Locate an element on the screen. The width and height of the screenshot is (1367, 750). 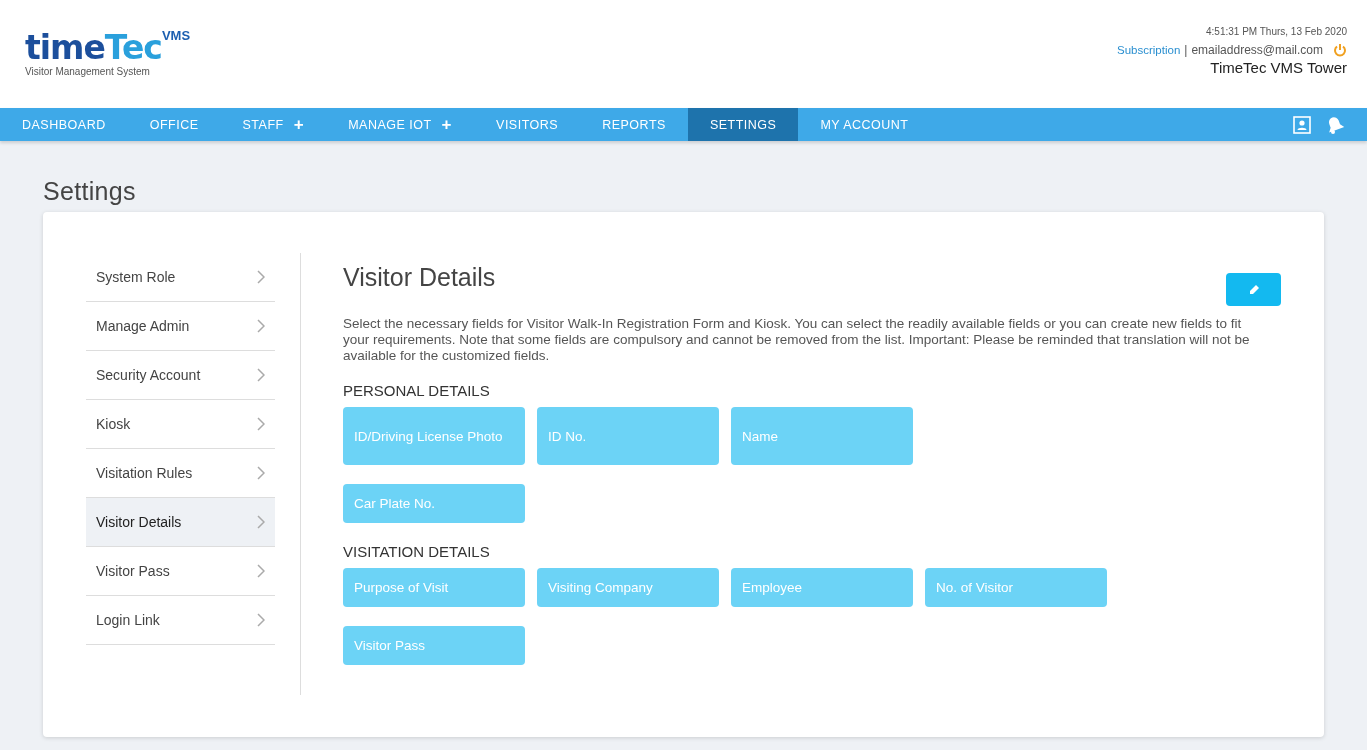
field-tile: Visitor Pass is located at coordinates (434, 645).